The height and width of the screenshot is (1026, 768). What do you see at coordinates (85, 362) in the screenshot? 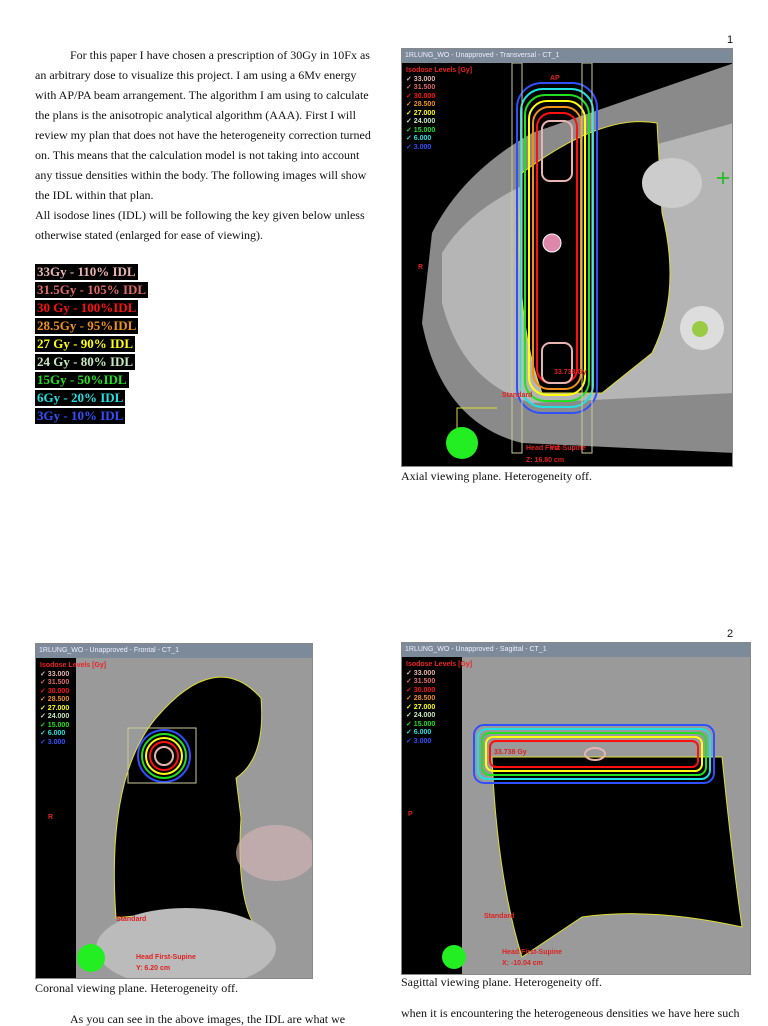
I see `idl-key-item: 24 Gy - 80% IDL` at bounding box center [85, 362].